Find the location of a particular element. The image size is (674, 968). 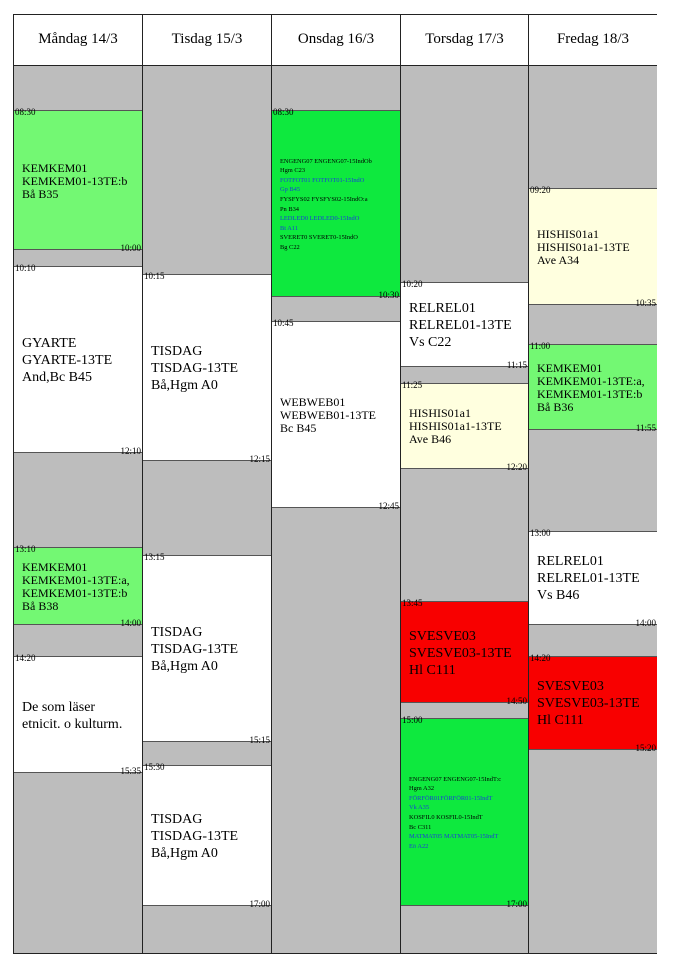

lesson-details: GYARTE GYARTE-13TE And,Bc B45 is located at coordinates (67, 361).